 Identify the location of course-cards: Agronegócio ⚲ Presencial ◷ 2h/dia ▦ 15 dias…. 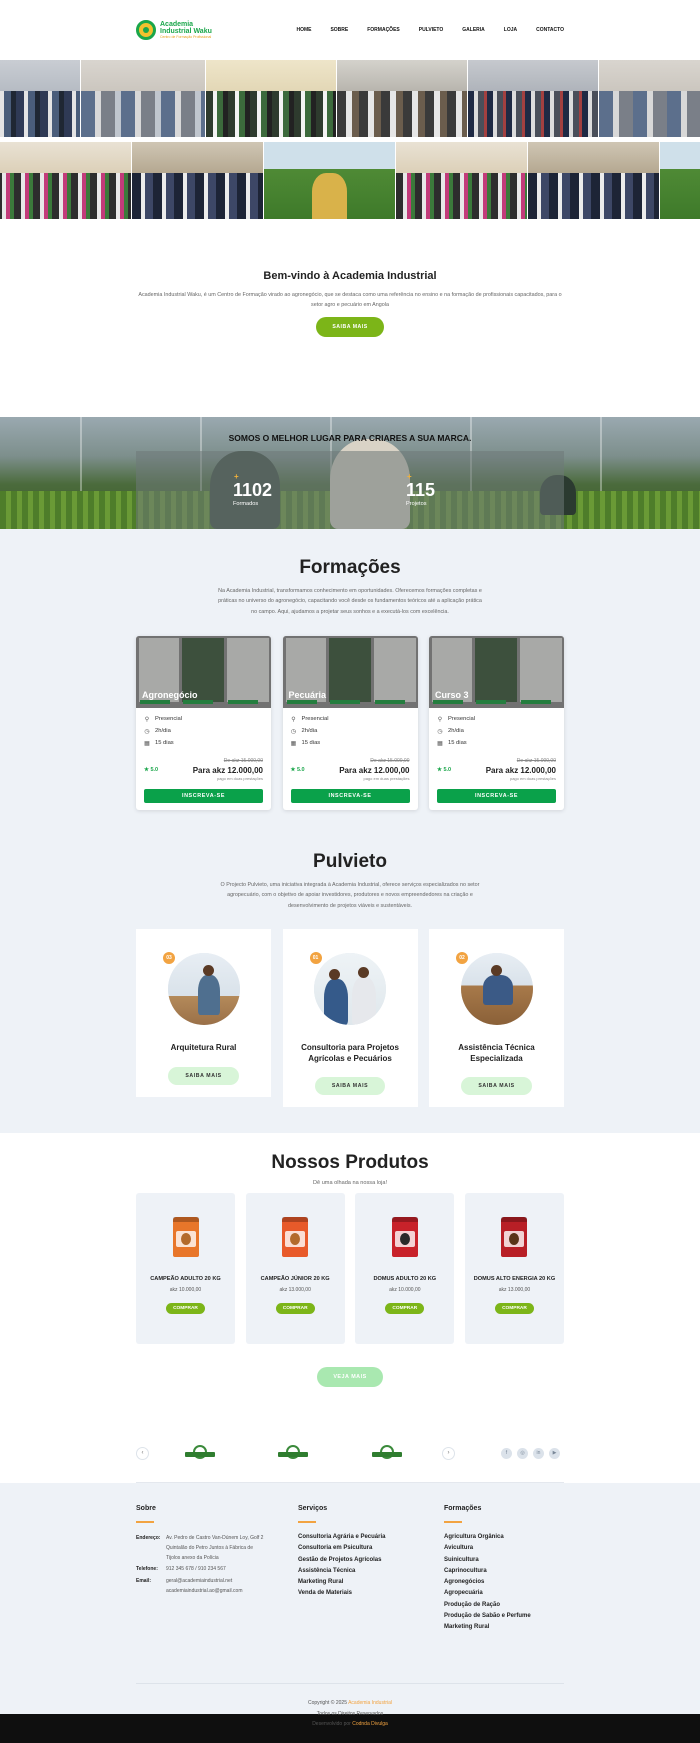
(350, 722).